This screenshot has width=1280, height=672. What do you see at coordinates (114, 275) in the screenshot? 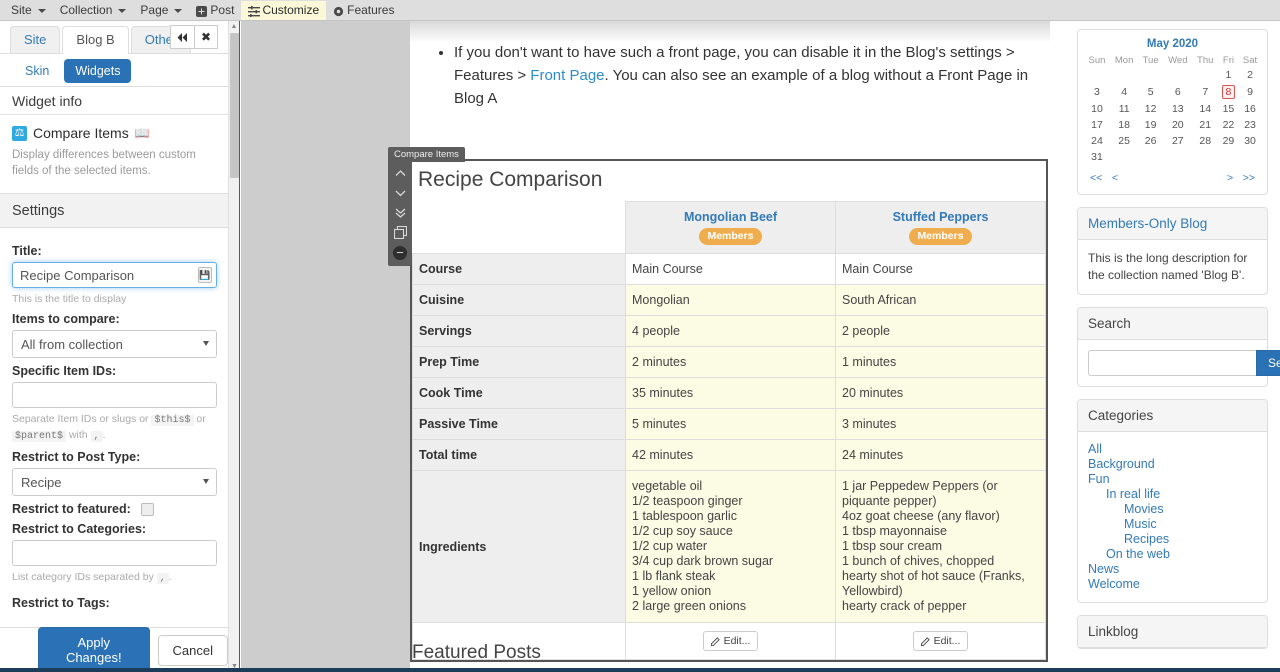
I see `title-input` at bounding box center [114, 275].